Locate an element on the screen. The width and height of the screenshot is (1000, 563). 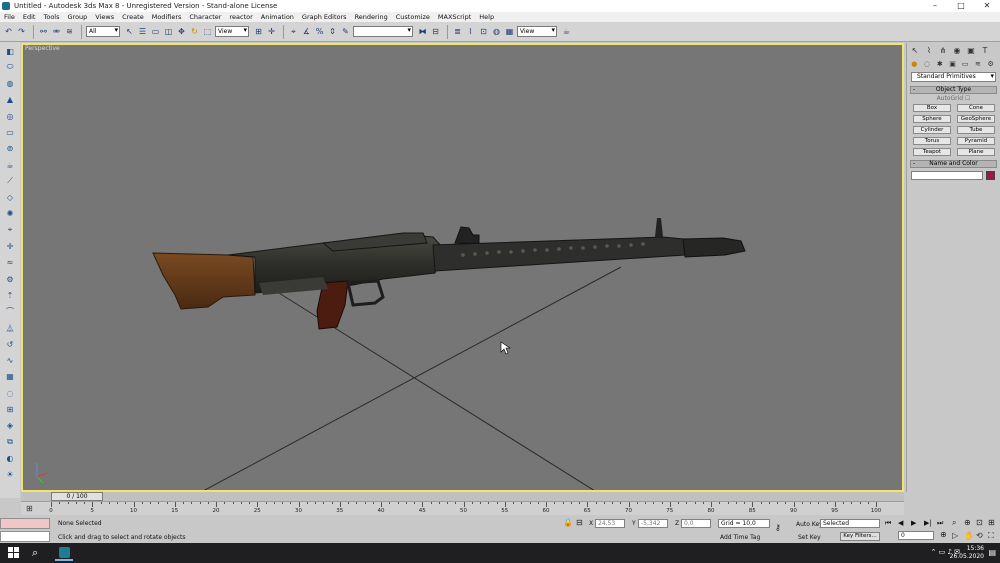
teapot-button: Teapot is located at coordinates (932, 152).